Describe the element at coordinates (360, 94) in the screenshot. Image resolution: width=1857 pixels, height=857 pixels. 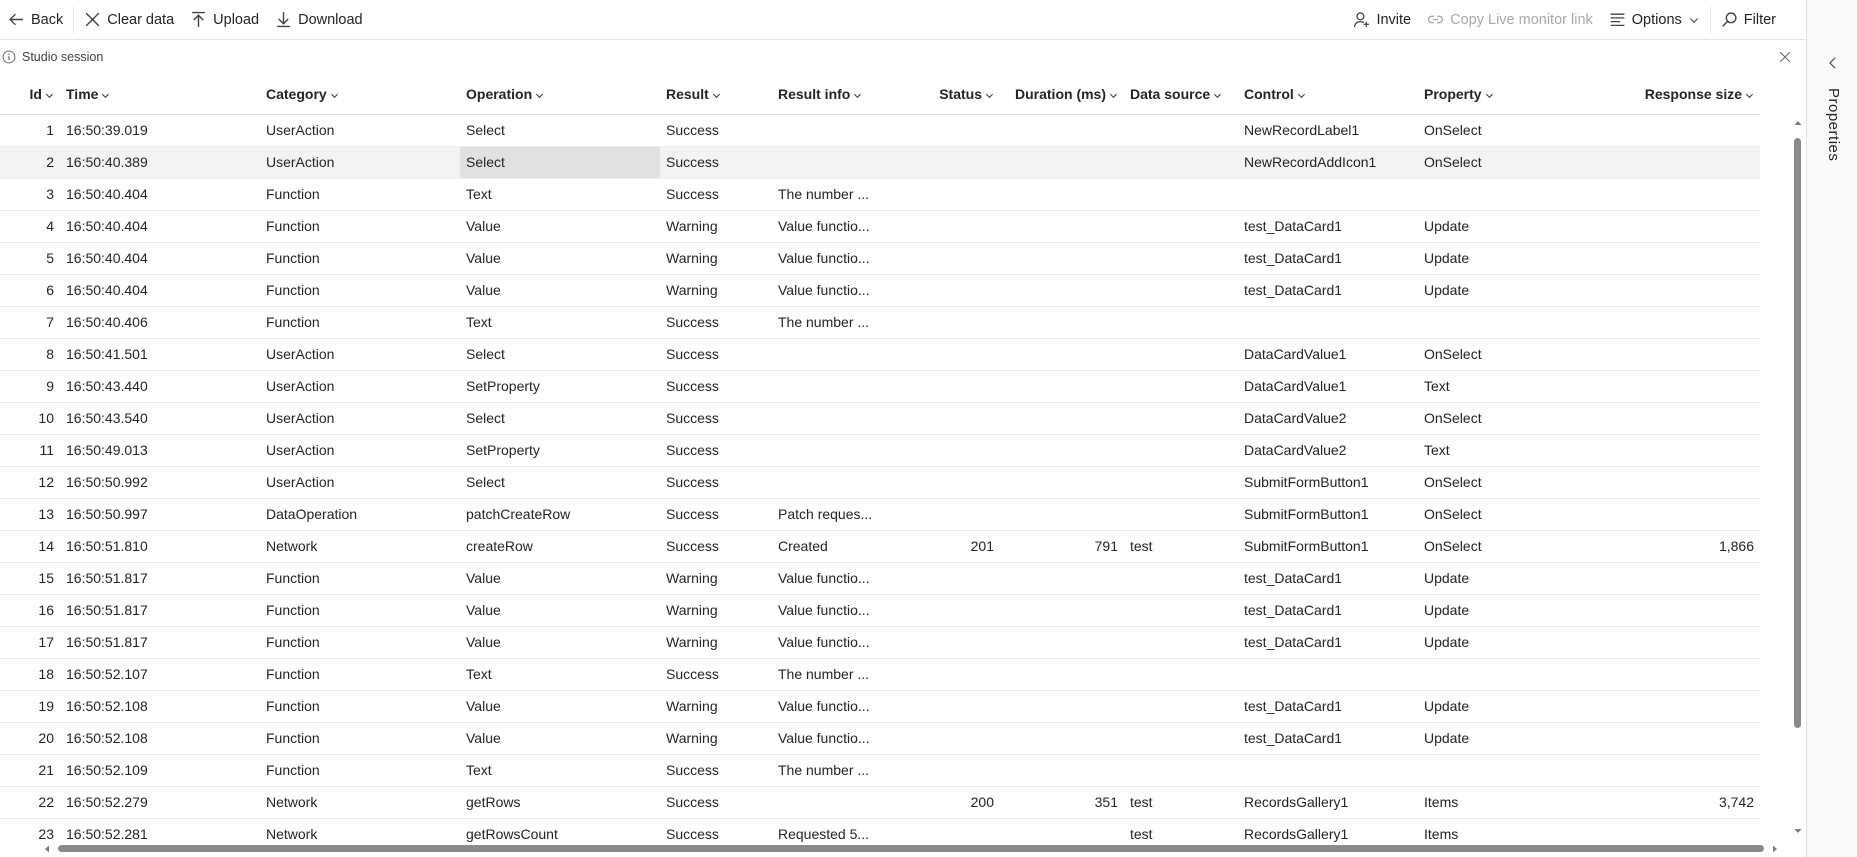
I see `column-header-category: Category` at that location.